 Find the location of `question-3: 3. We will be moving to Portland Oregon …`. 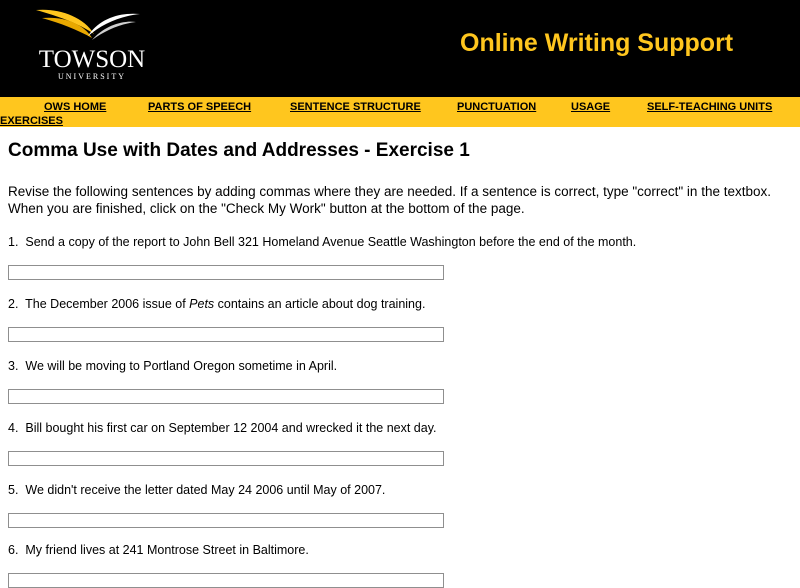

question-3: 3. We will be moving to Portland Oregon … is located at coordinates (172, 366).